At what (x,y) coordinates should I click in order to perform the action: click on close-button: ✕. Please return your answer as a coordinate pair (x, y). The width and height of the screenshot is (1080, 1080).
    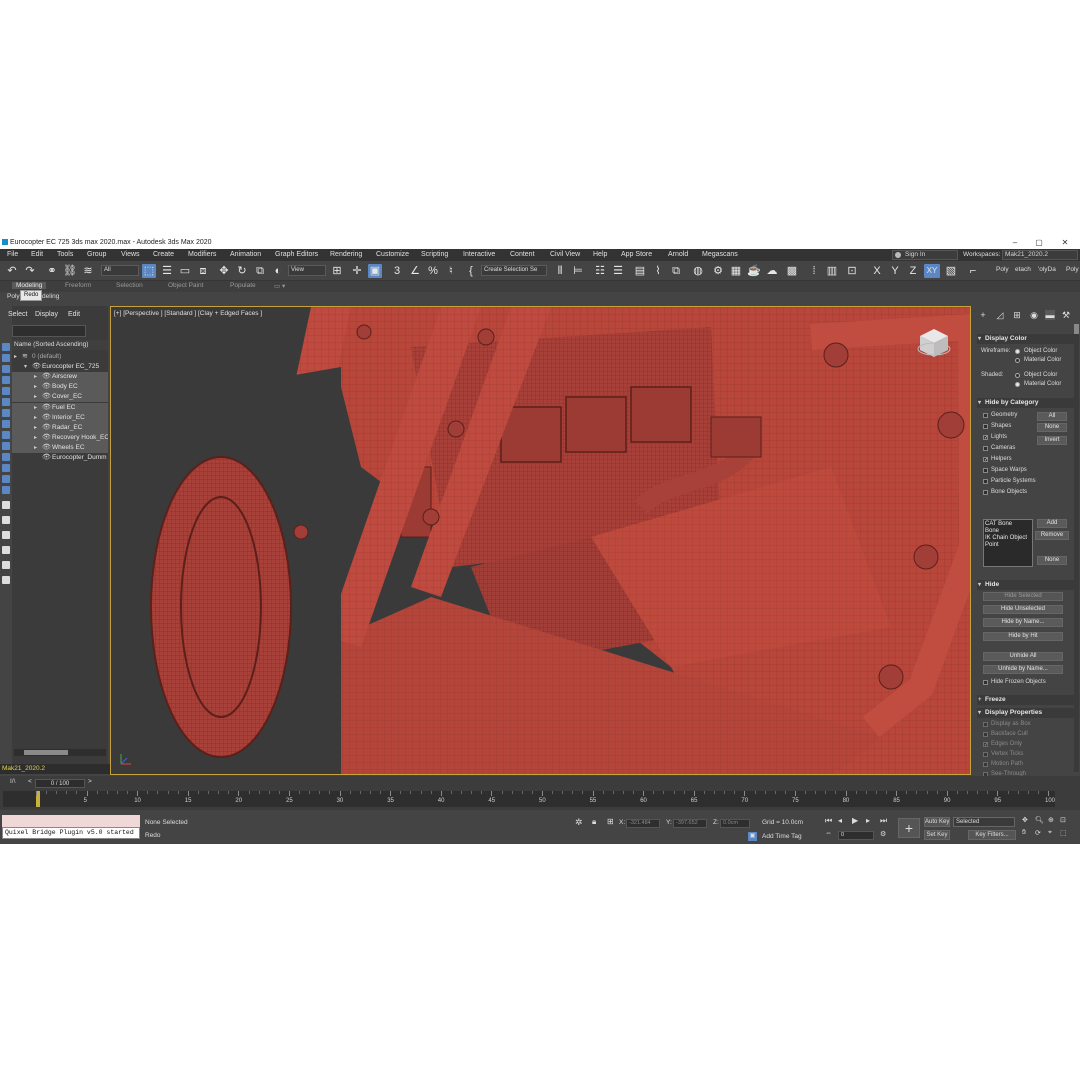
    Looking at the image, I should click on (1065, 242).